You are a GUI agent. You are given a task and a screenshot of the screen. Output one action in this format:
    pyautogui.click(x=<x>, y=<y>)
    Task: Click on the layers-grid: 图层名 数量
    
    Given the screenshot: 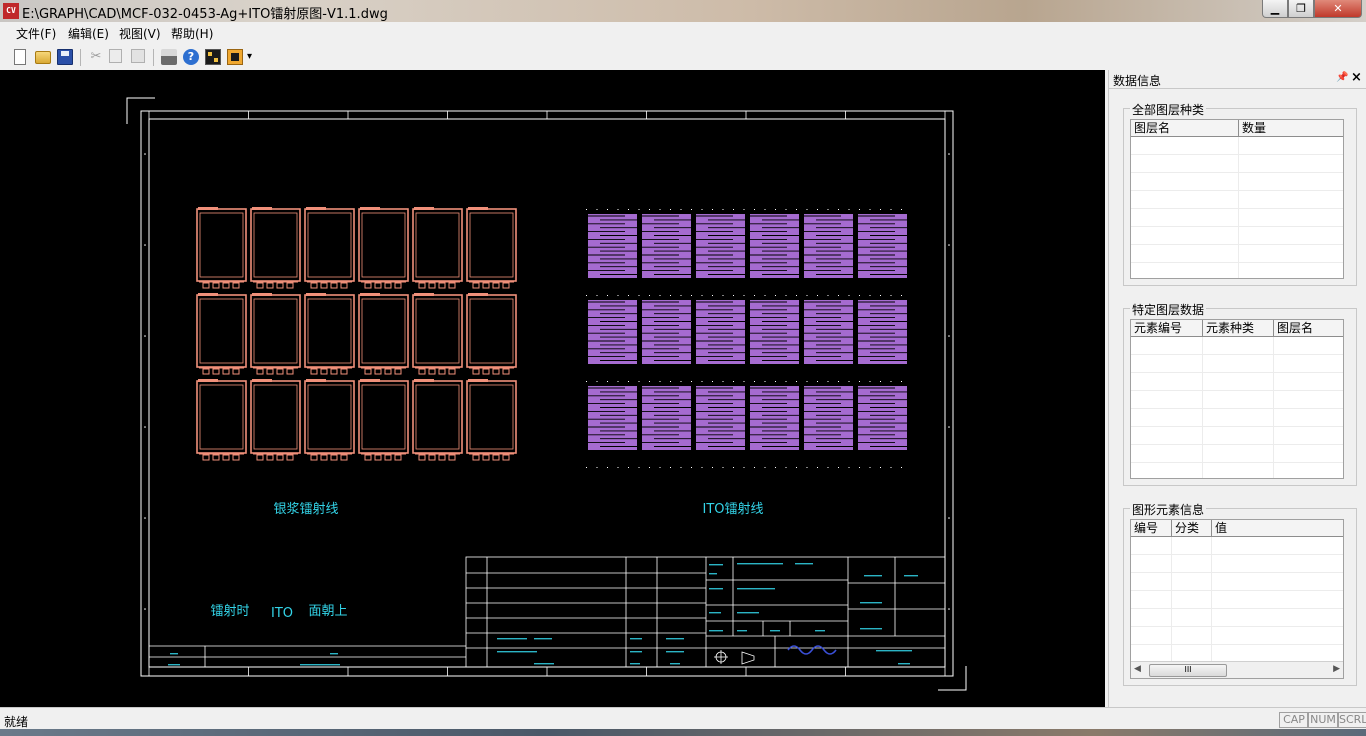 What is the action you would take?
    pyautogui.click(x=1237, y=199)
    